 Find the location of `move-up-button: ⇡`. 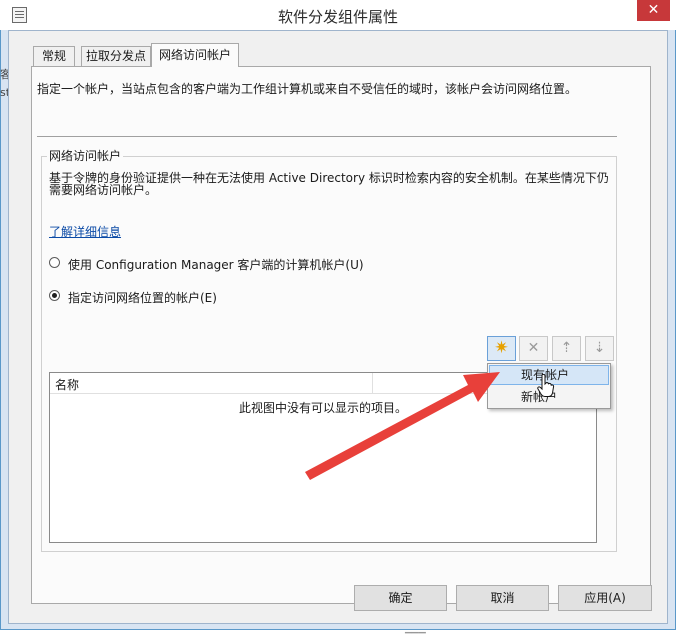

move-up-button: ⇡ is located at coordinates (566, 348).